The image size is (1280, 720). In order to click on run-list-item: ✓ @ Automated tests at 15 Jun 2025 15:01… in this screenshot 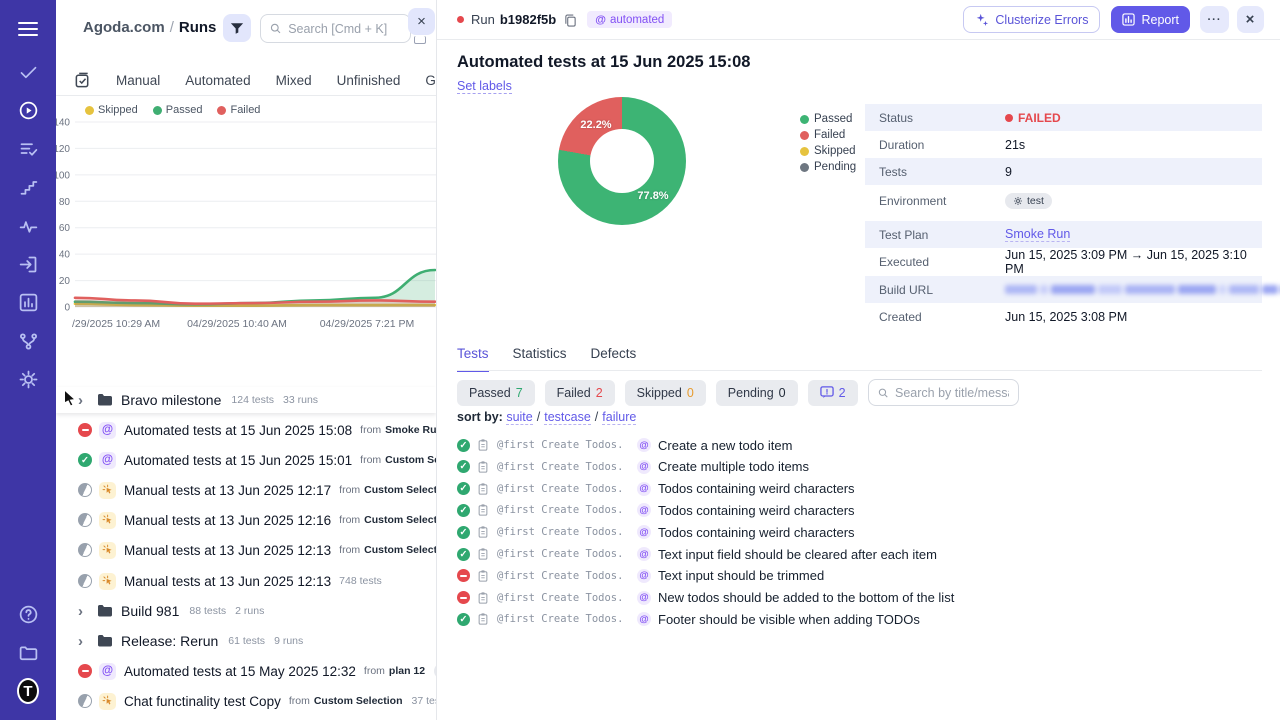, I will do `click(246, 460)`.